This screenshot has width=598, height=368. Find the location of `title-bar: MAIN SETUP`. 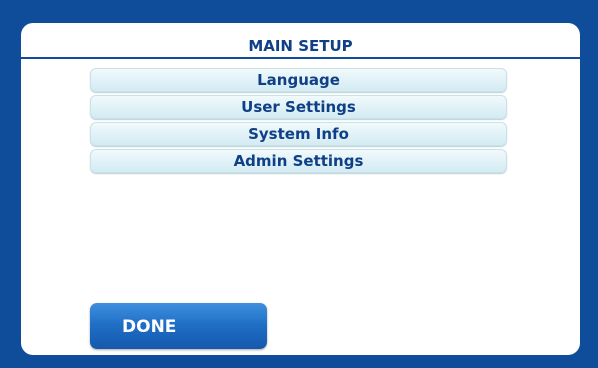

title-bar: MAIN SETUP is located at coordinates (300, 41).